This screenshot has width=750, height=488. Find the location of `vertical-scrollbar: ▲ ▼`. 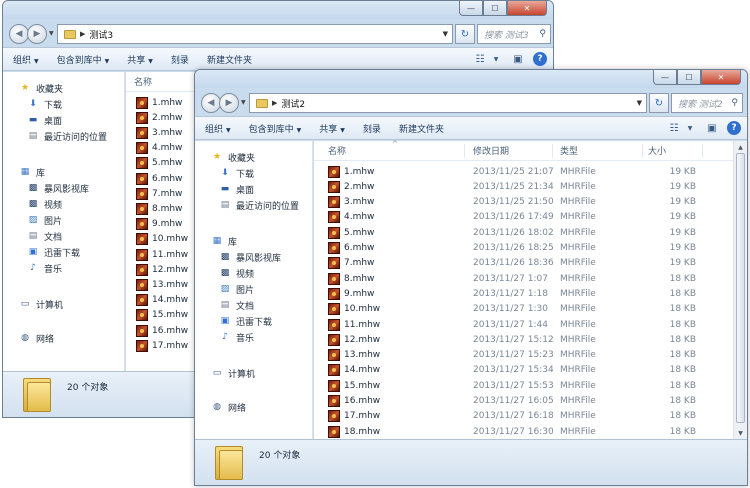

vertical-scrollbar: ▲ ▼ is located at coordinates (740, 290).